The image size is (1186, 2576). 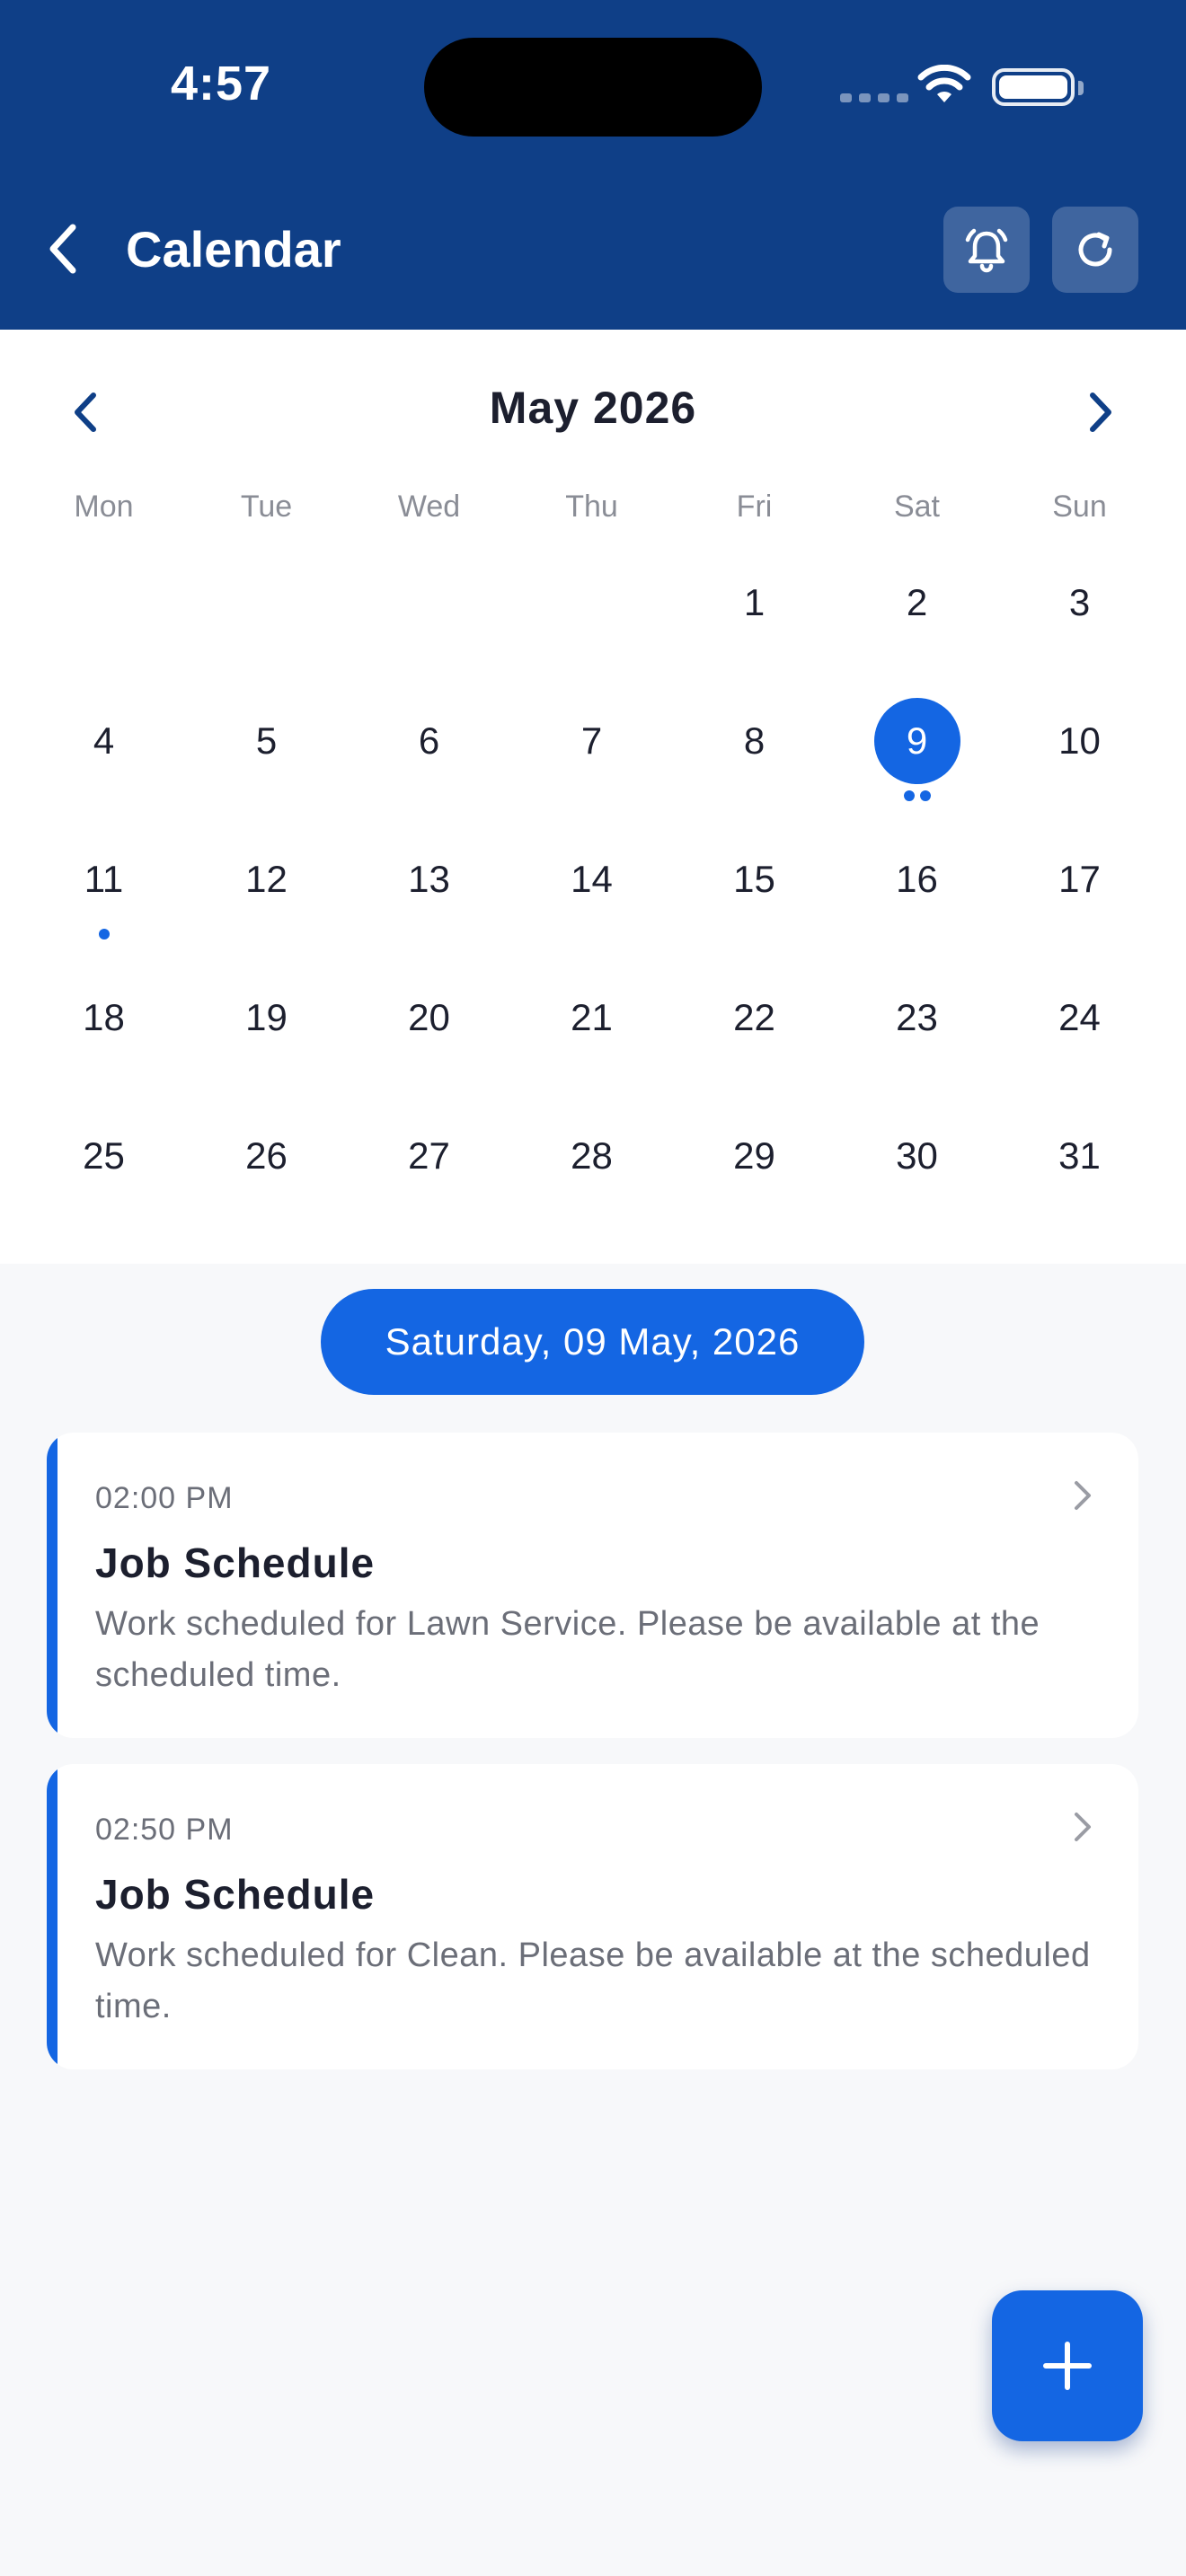 I want to click on dynamic-island, so click(x=593, y=87).